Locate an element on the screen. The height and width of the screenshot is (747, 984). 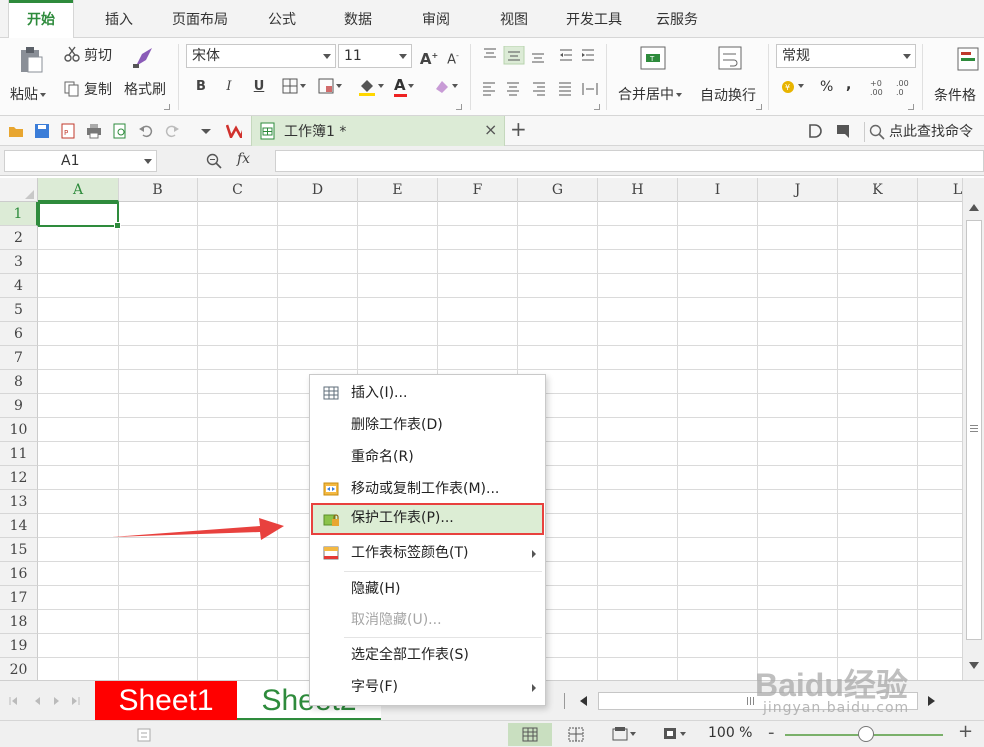
column-header-g: G is located at coordinates (558, 190).